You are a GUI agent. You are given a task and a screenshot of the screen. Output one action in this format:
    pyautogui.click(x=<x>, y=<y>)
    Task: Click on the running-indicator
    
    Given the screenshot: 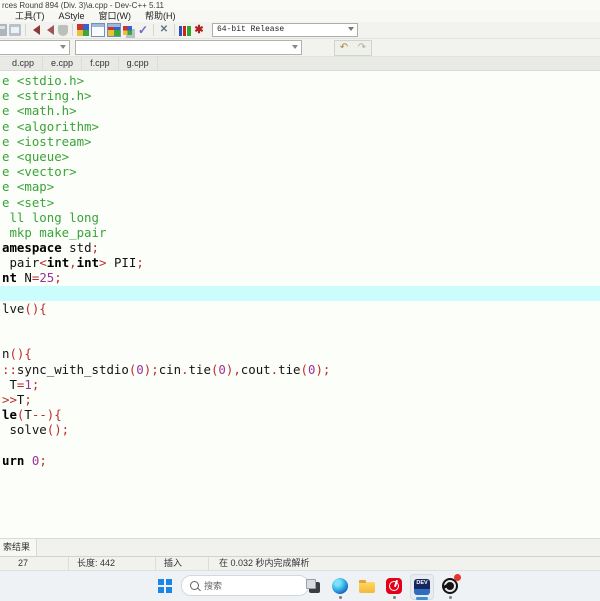 What is the action you would take?
    pyautogui.click(x=450, y=597)
    